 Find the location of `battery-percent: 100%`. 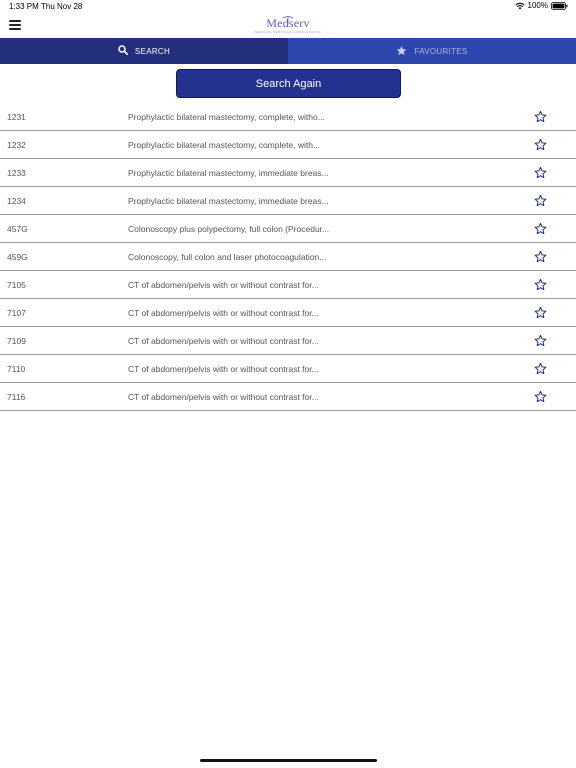

battery-percent: 100% is located at coordinates (537, 5).